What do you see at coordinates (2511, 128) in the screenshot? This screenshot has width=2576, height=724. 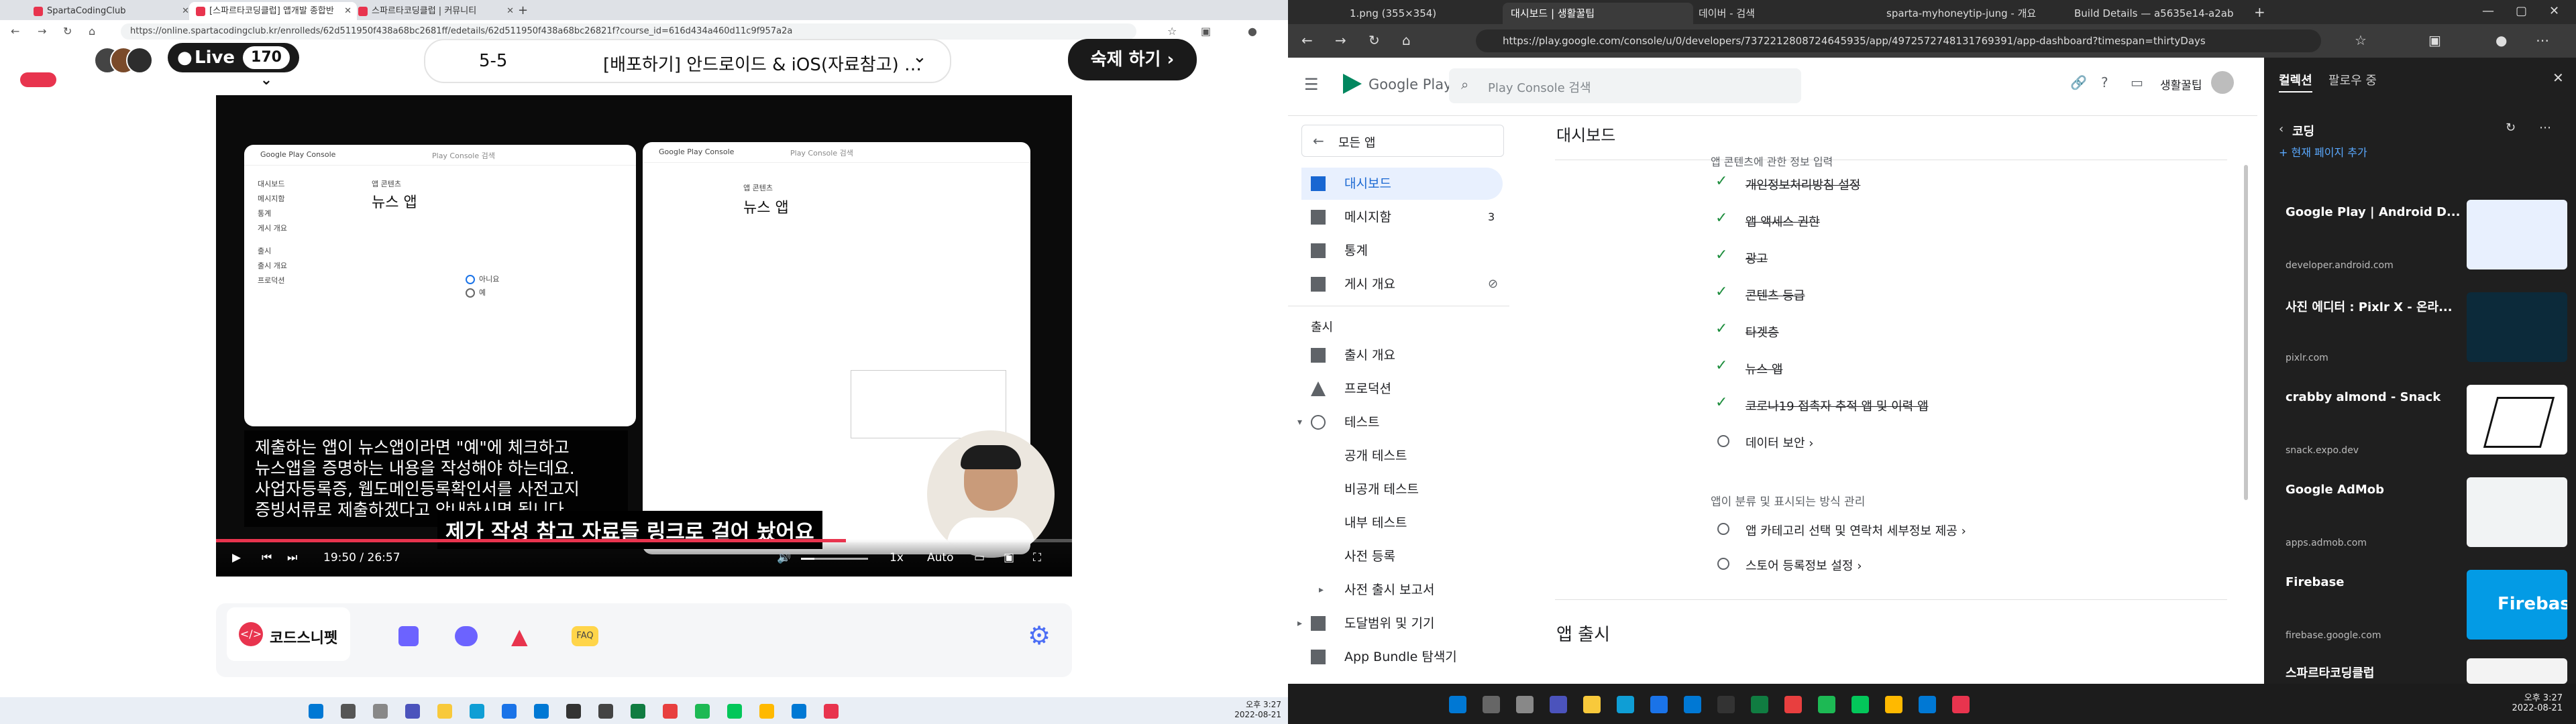 I see `refresh-icon: ↻` at bounding box center [2511, 128].